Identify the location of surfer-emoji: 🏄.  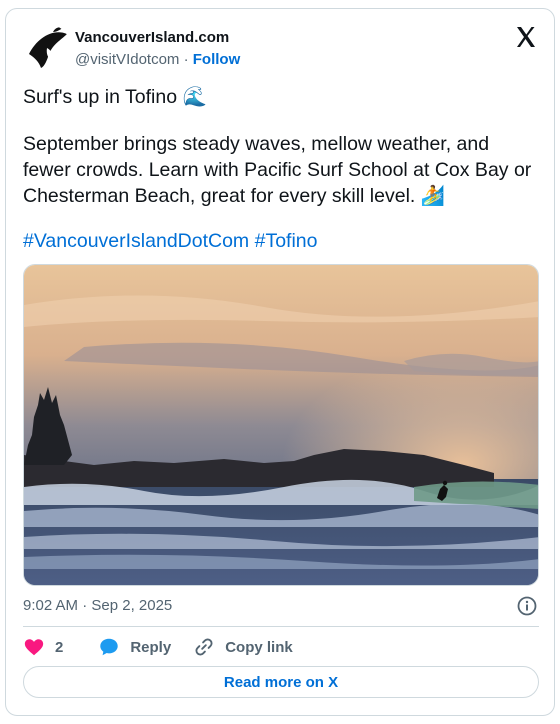
(433, 196).